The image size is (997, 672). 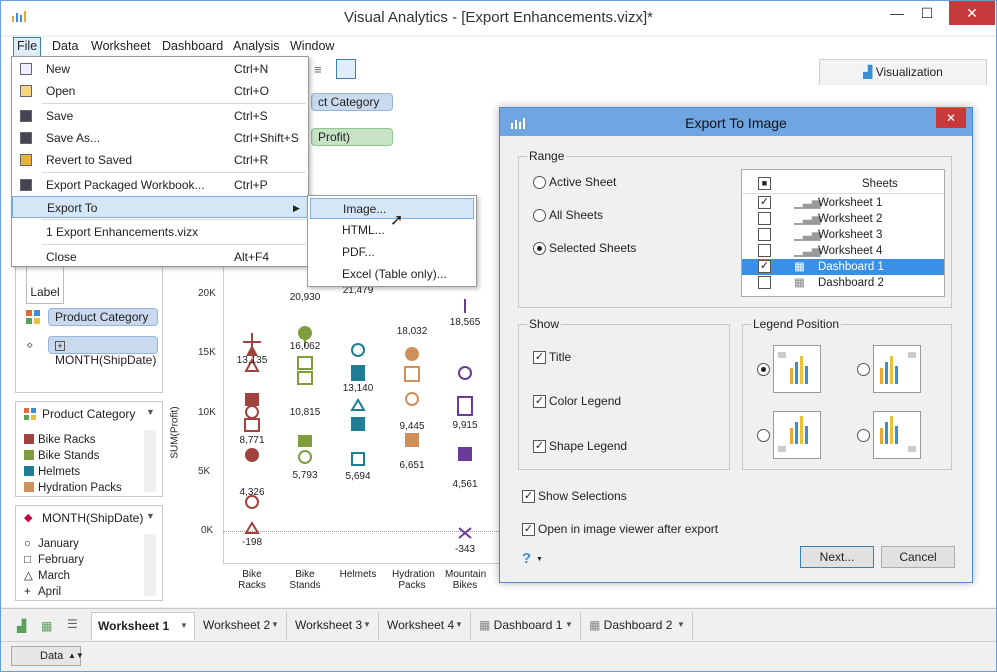 I want to click on menu-item-export-to: Export To ▶, so click(x=160, y=207).